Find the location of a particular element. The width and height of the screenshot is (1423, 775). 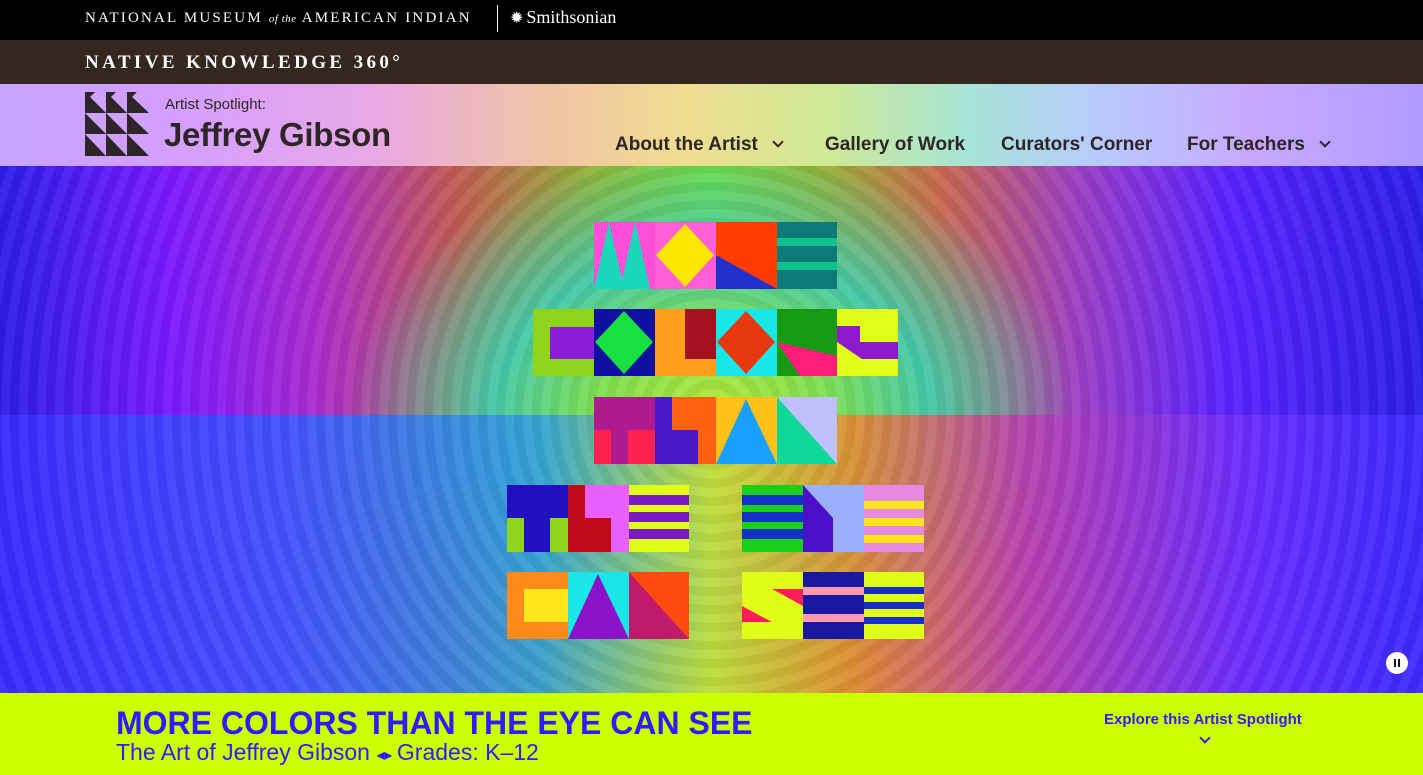

nav-gallery-label: Gallery of Work is located at coordinates (895, 144).